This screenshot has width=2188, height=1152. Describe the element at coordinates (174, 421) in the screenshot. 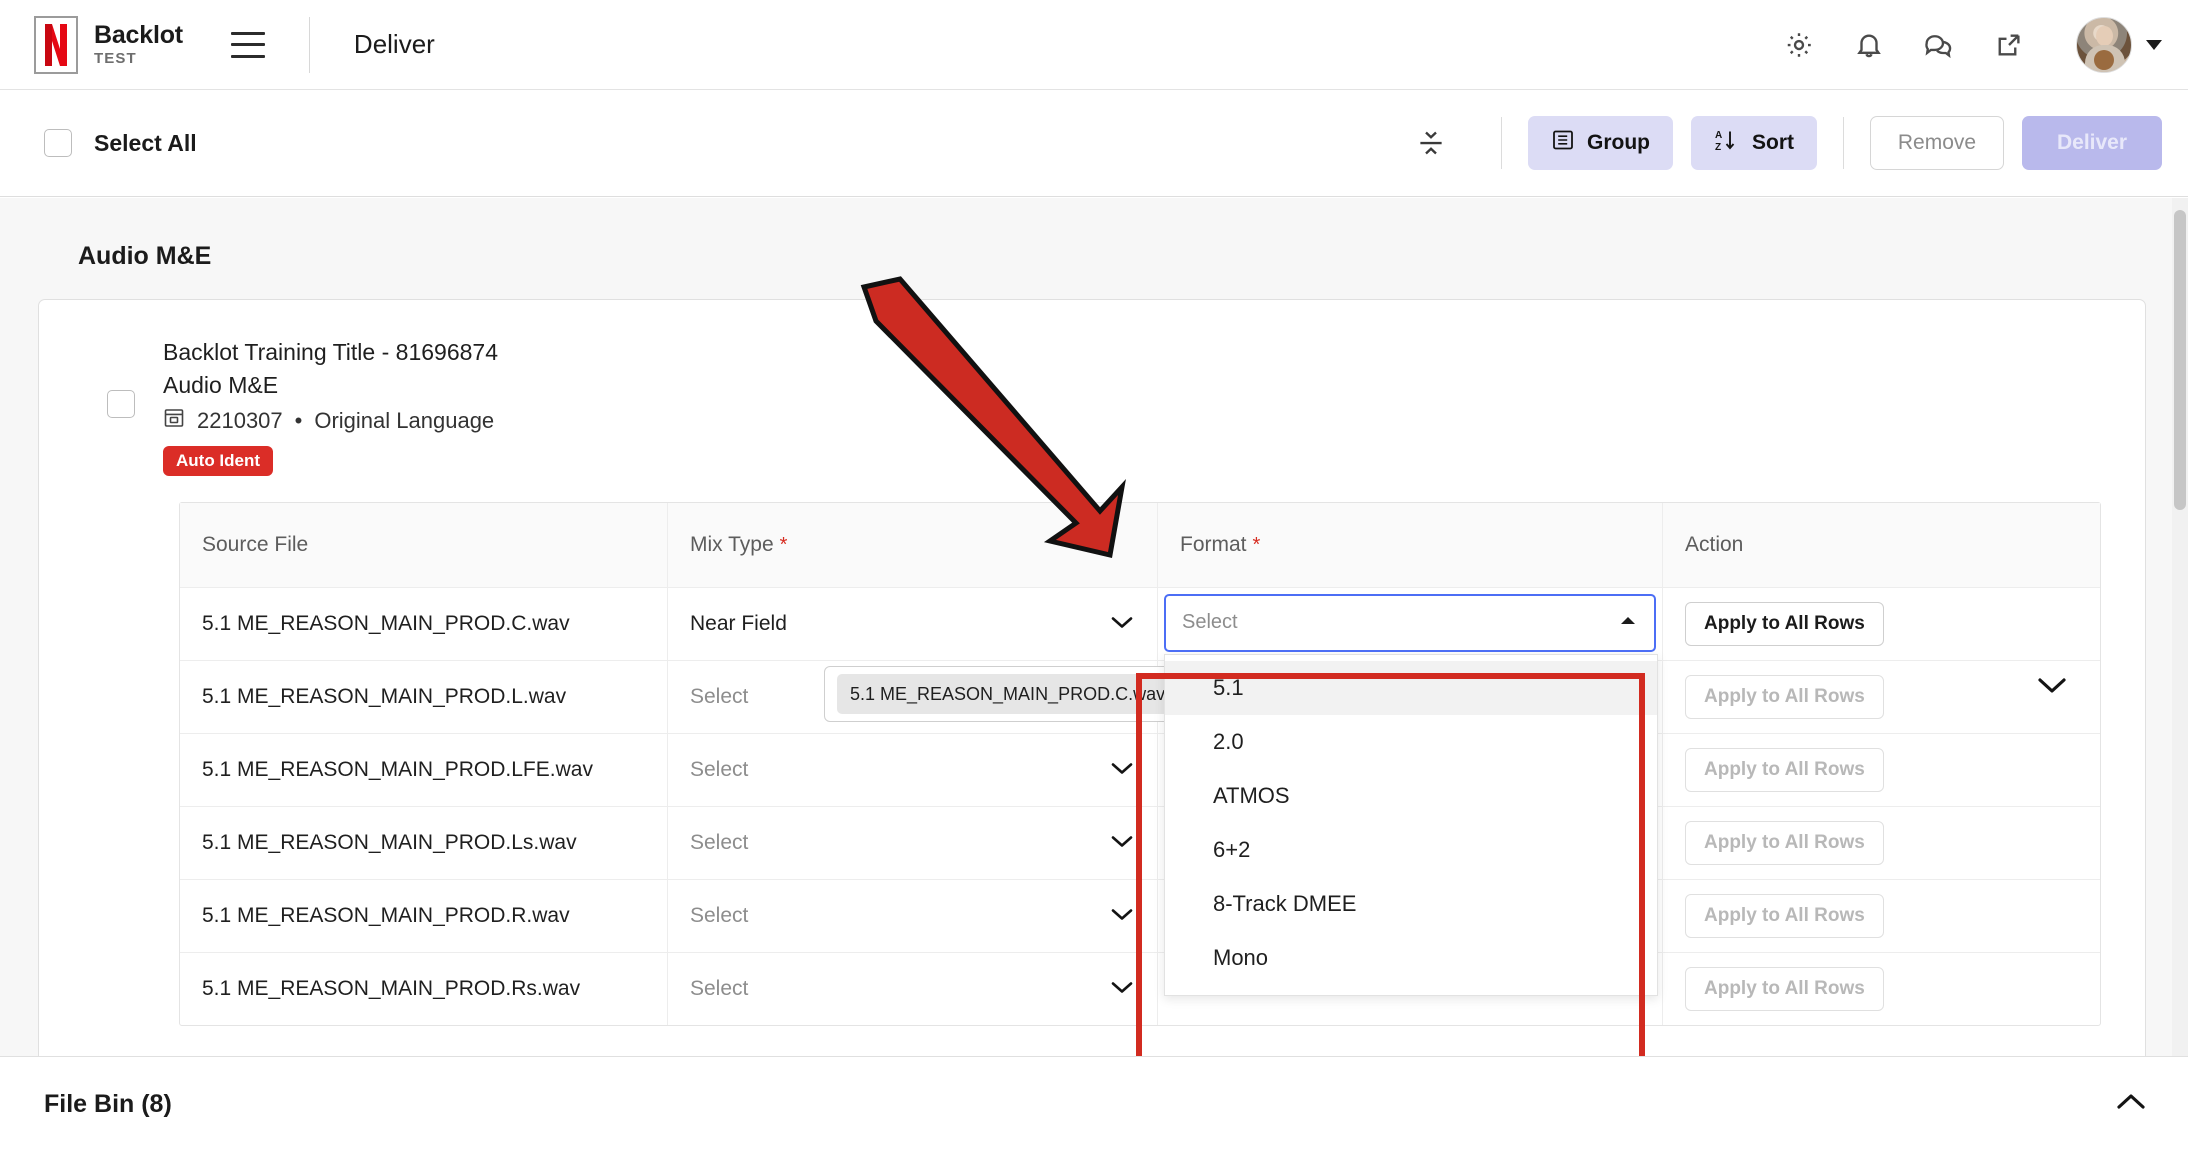

I see `archive-box-icon` at that location.